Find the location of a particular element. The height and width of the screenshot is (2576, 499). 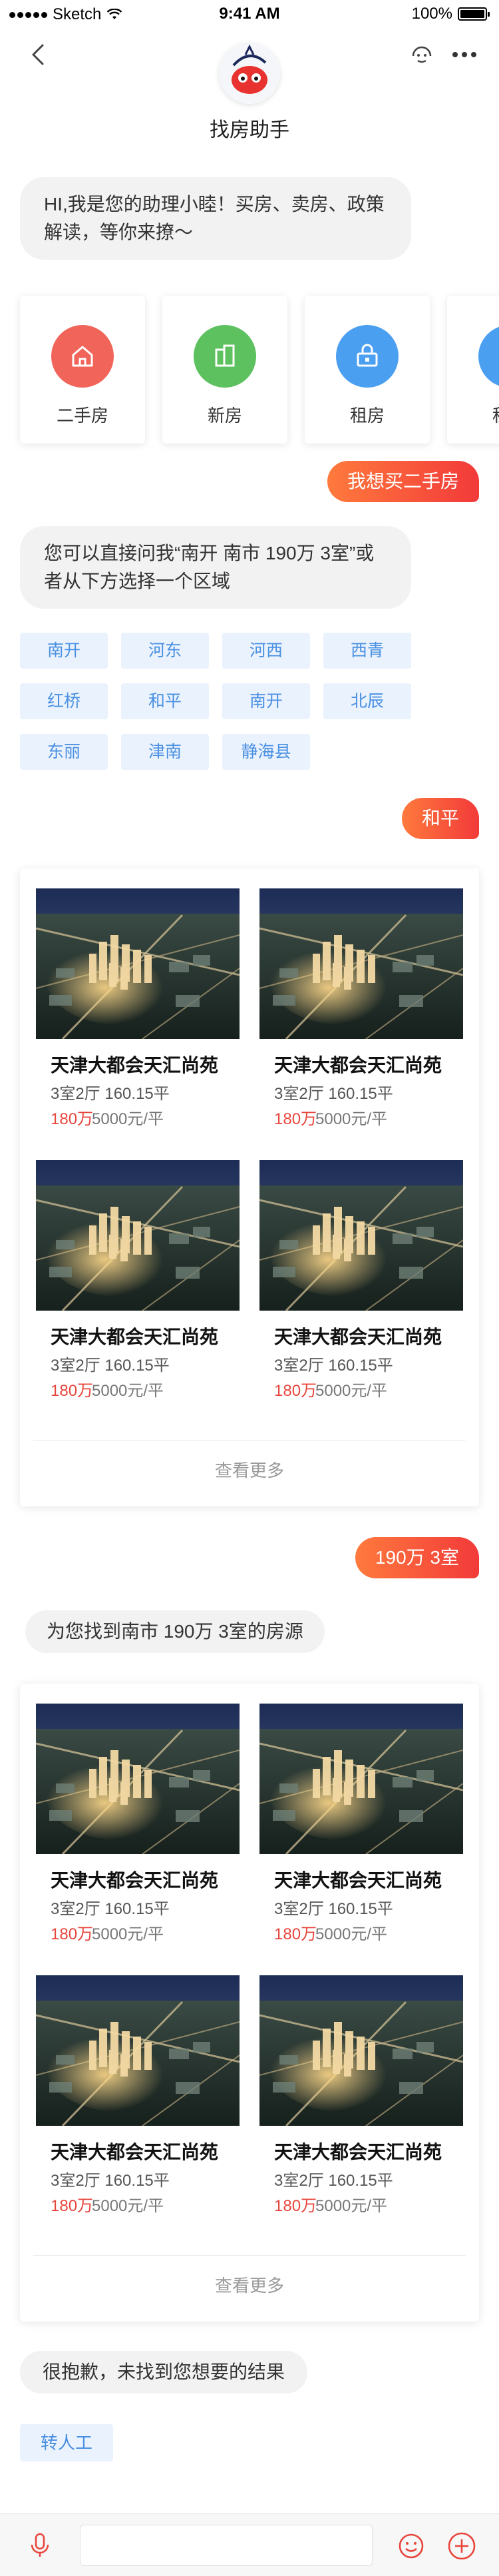

user-message-bubble: 我想买二手房 is located at coordinates (403, 482).